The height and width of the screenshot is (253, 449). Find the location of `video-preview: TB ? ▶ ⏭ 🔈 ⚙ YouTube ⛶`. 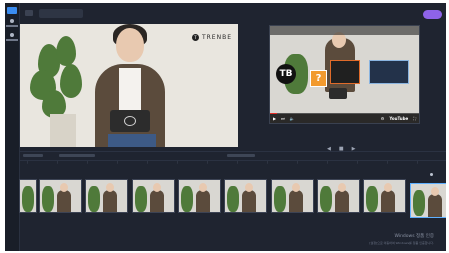

video-preview: TB ? ▶ ⏭ 🔈 ⚙ YouTube ⛶ is located at coordinates (344, 74).